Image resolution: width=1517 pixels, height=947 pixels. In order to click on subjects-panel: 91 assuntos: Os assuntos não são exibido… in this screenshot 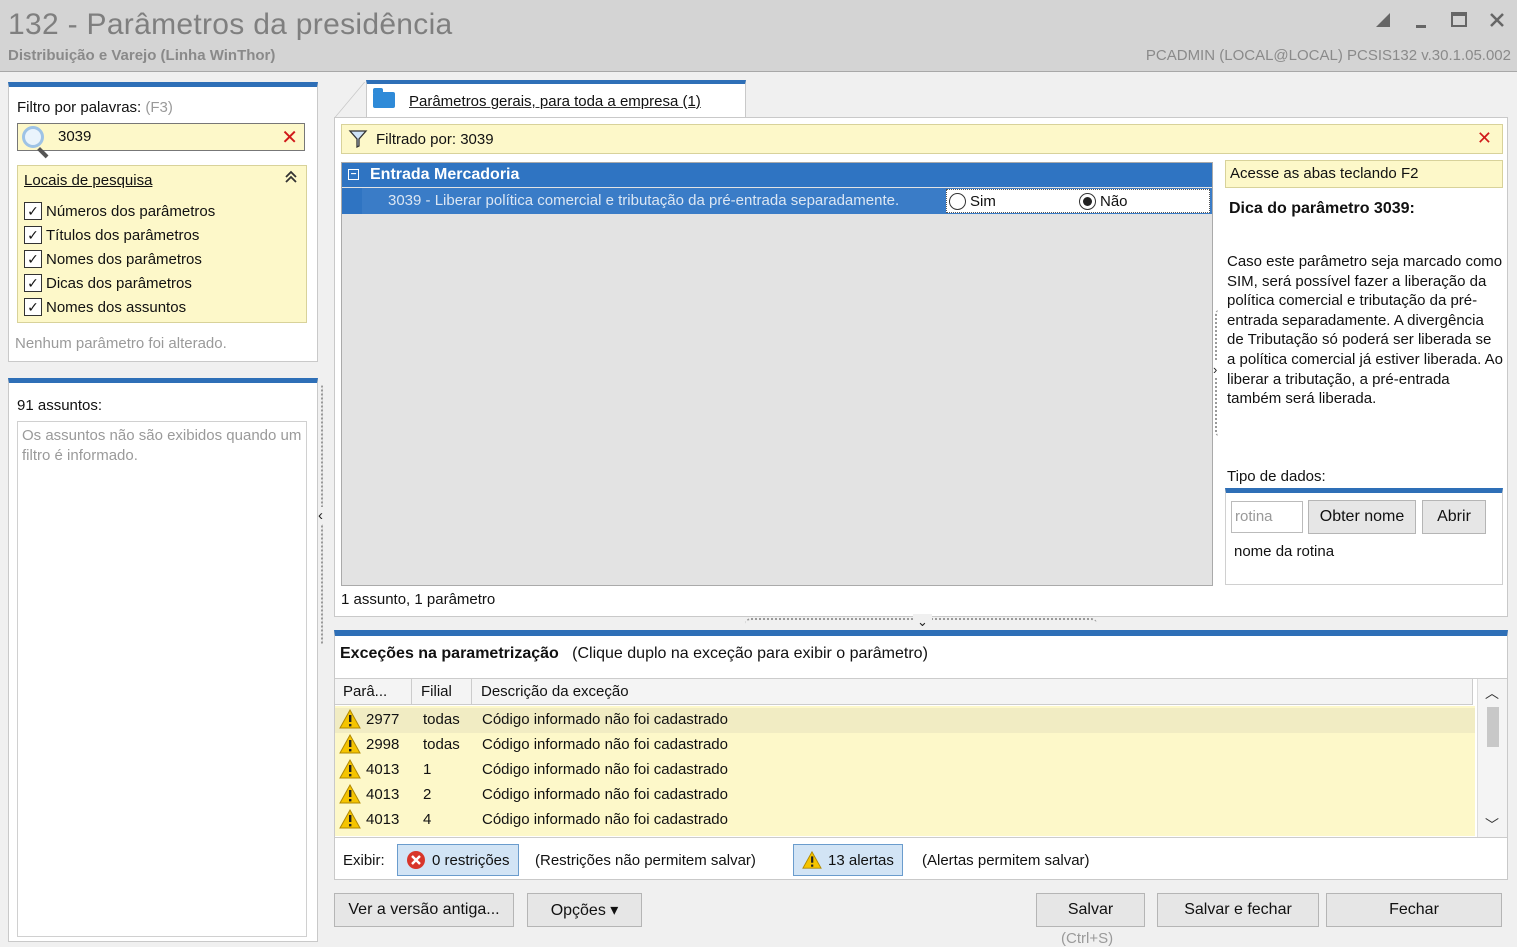, I will do `click(163, 660)`.